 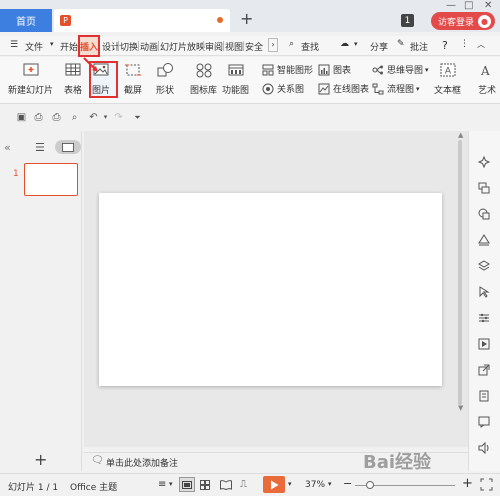 I want to click on icon-library-label: 图标库, so click(x=204, y=91).